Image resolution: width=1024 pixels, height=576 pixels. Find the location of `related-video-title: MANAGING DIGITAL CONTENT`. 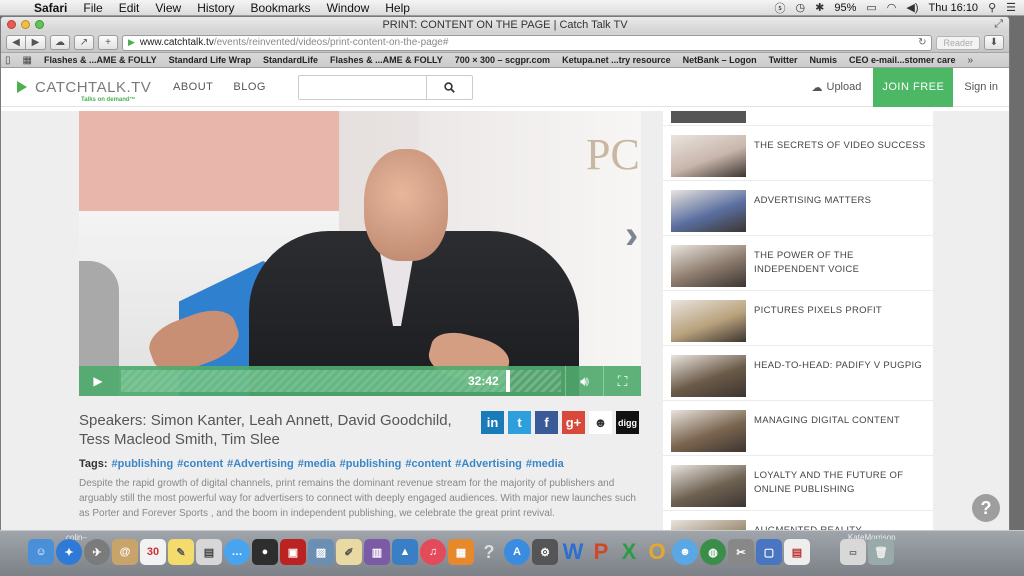

related-video-title: MANAGING DIGITAL CONTENT is located at coordinates (840, 421).